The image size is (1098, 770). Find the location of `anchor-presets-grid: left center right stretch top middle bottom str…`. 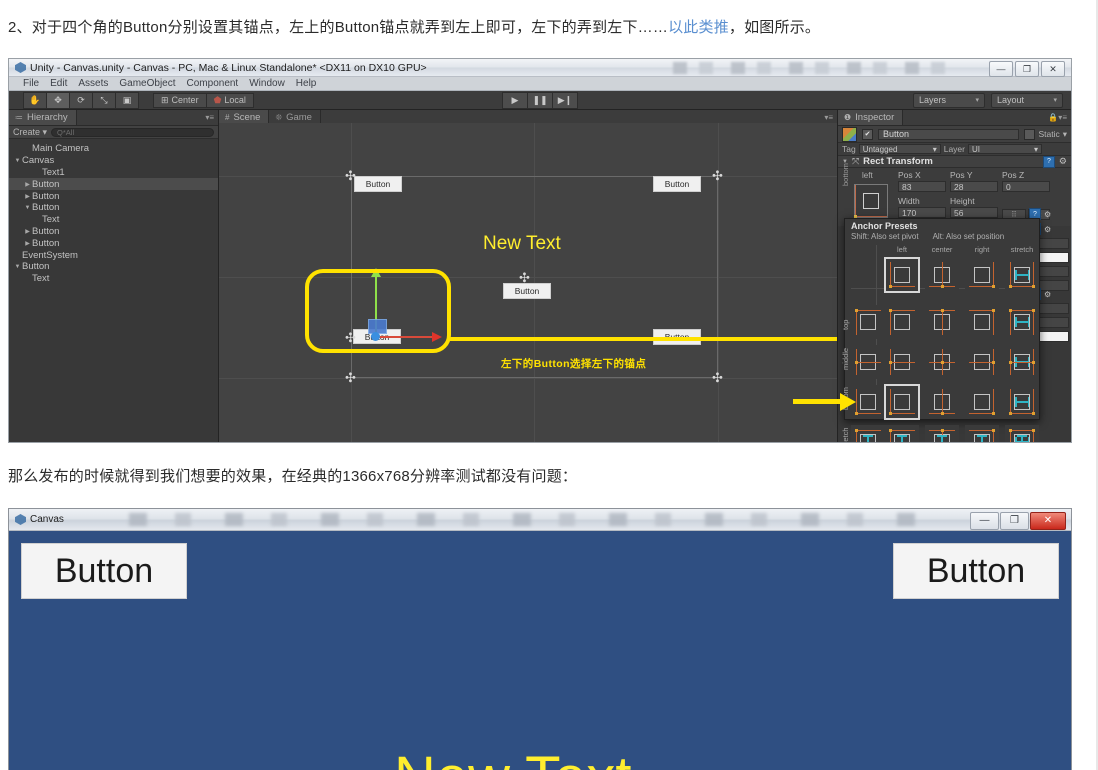

anchor-presets-grid: left center right stretch top middle bottom str… is located at coordinates (916, 343).